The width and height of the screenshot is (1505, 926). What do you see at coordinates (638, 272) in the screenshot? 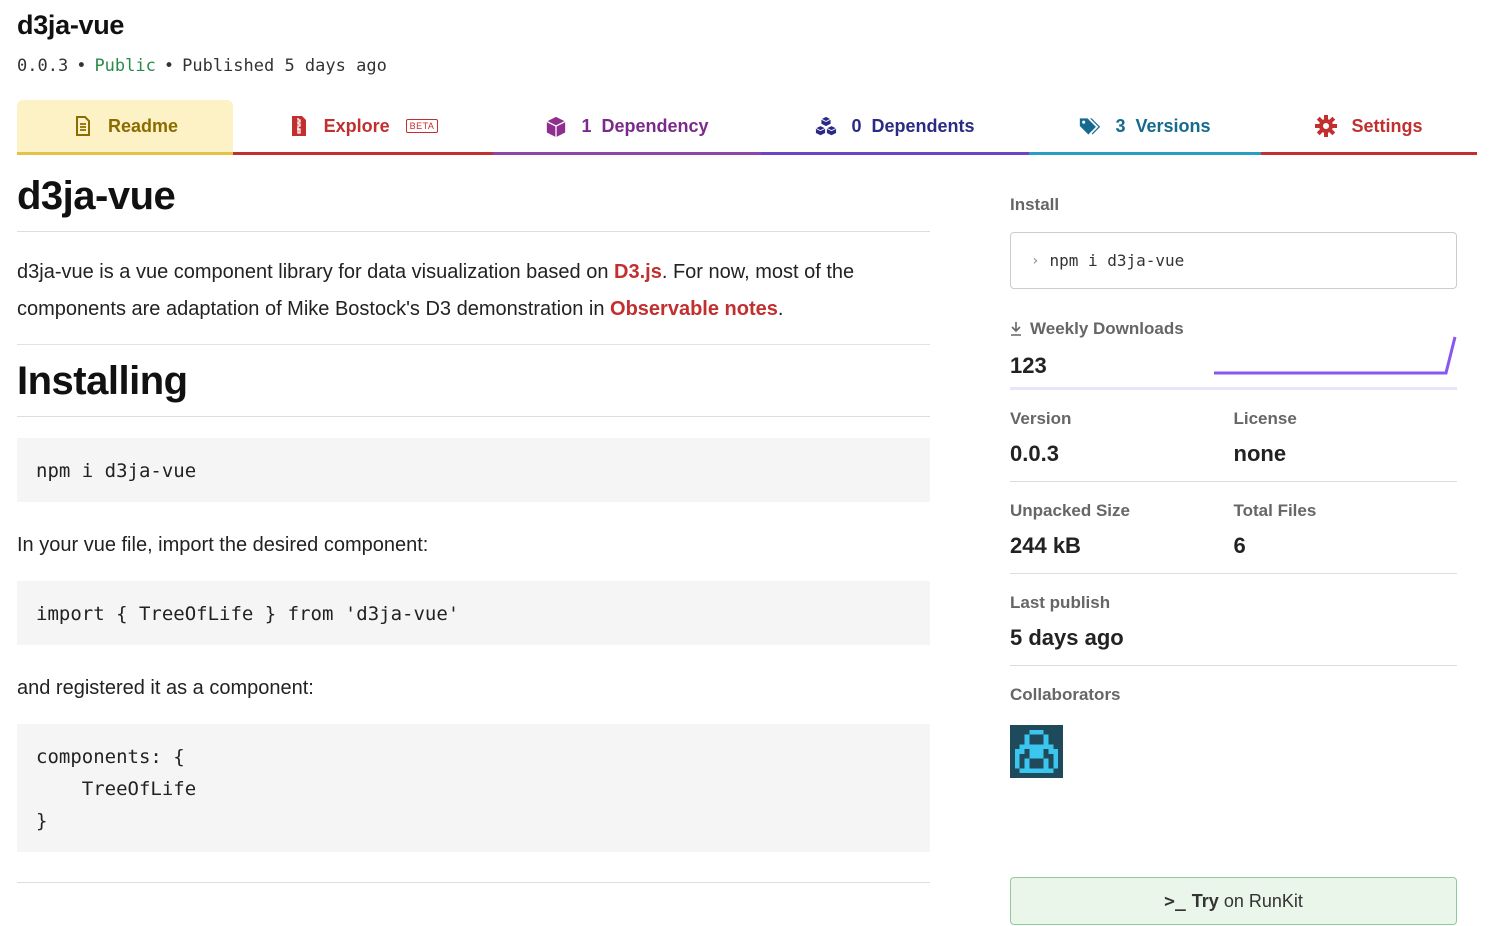
I see `d3js-link: D3.js` at bounding box center [638, 272].